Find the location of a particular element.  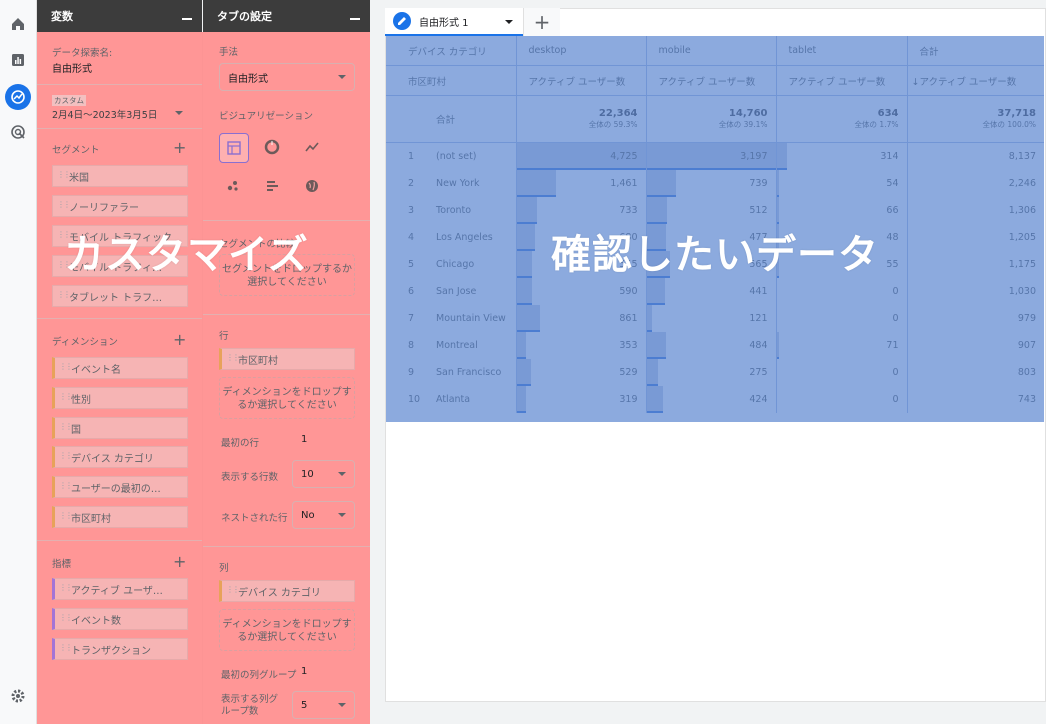

row-label-cell: 7 Mountain View is located at coordinates (451, 318).